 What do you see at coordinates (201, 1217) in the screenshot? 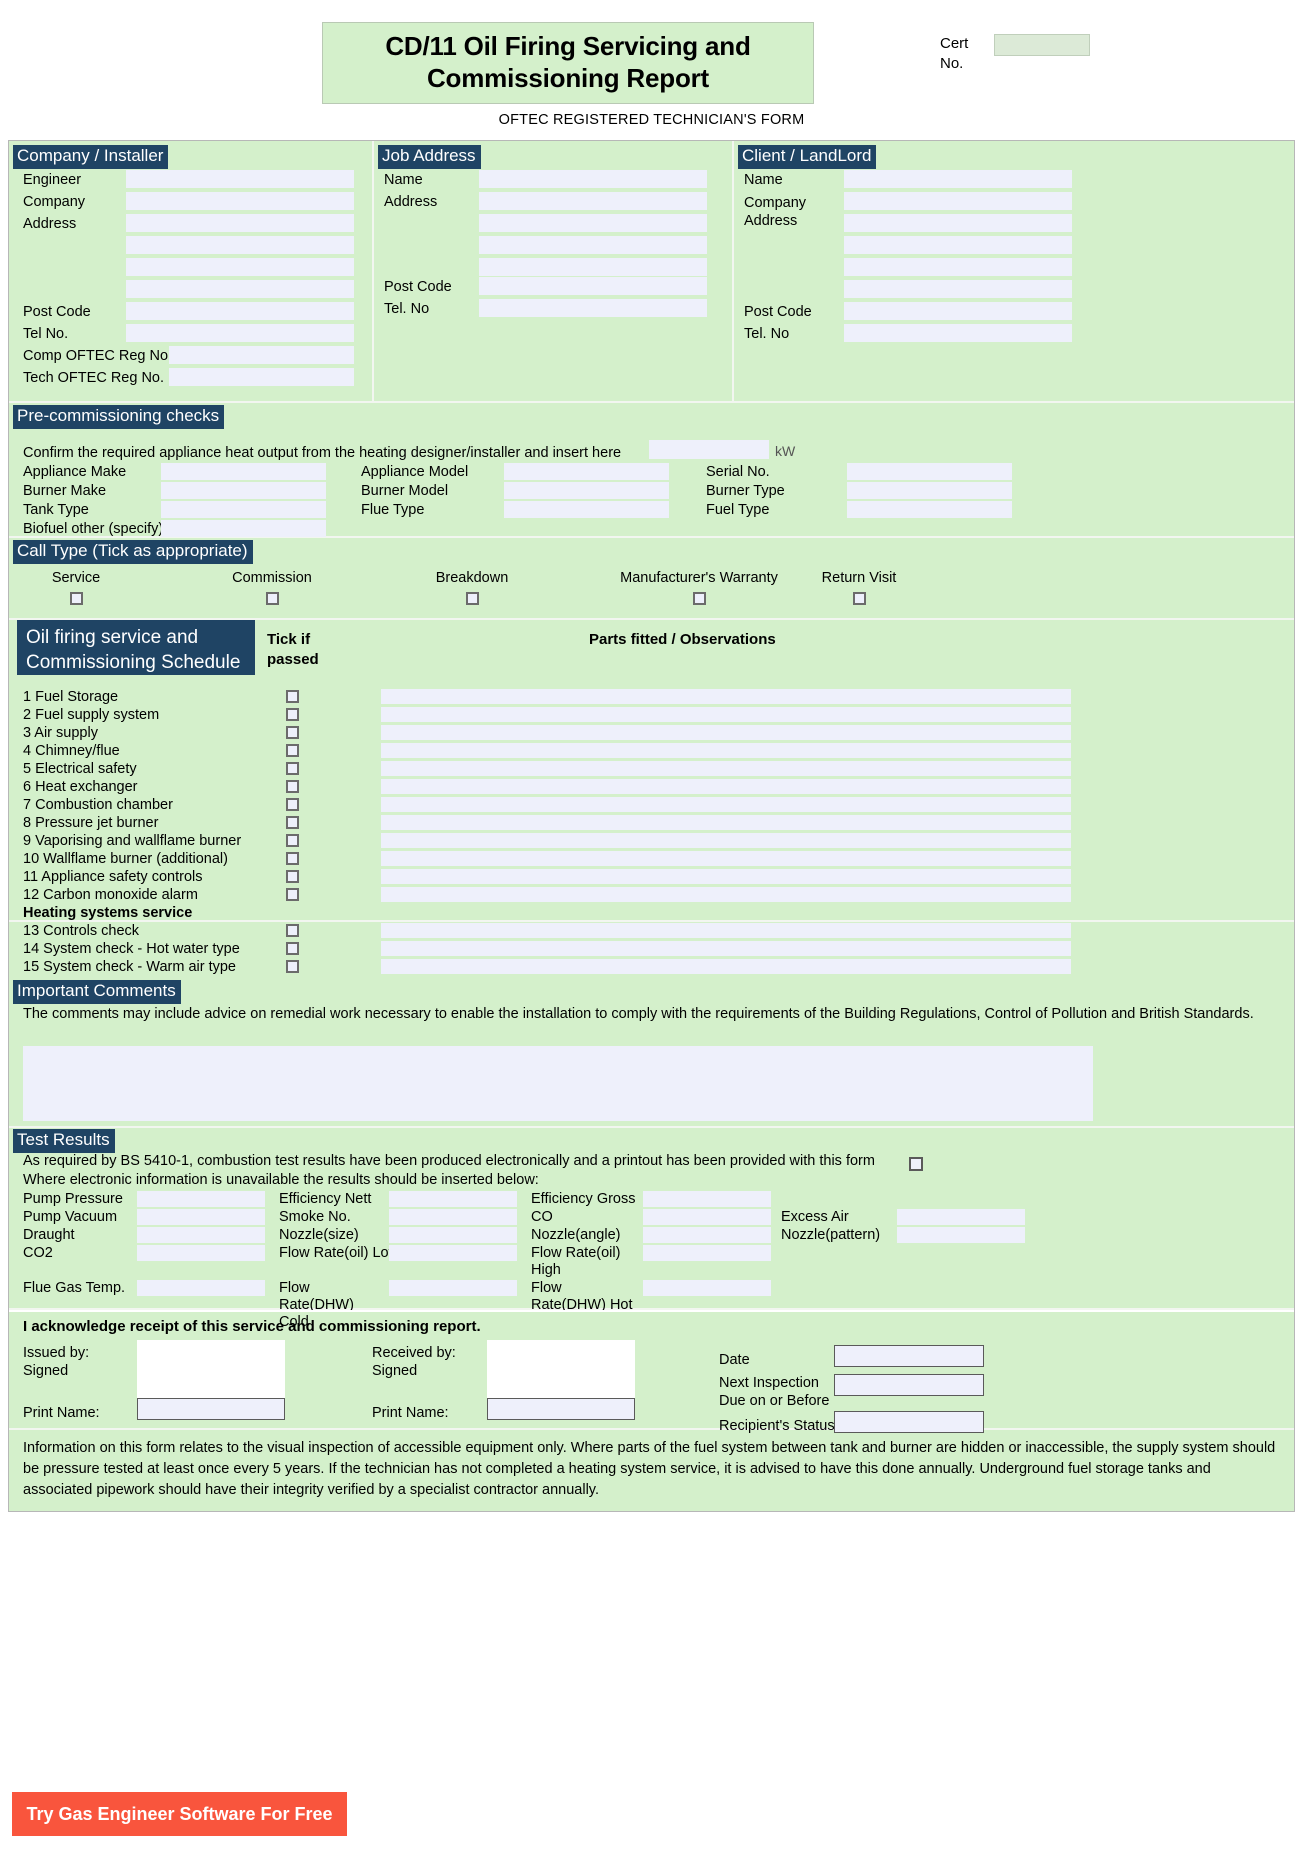
I see `input-pump-vacuum` at bounding box center [201, 1217].